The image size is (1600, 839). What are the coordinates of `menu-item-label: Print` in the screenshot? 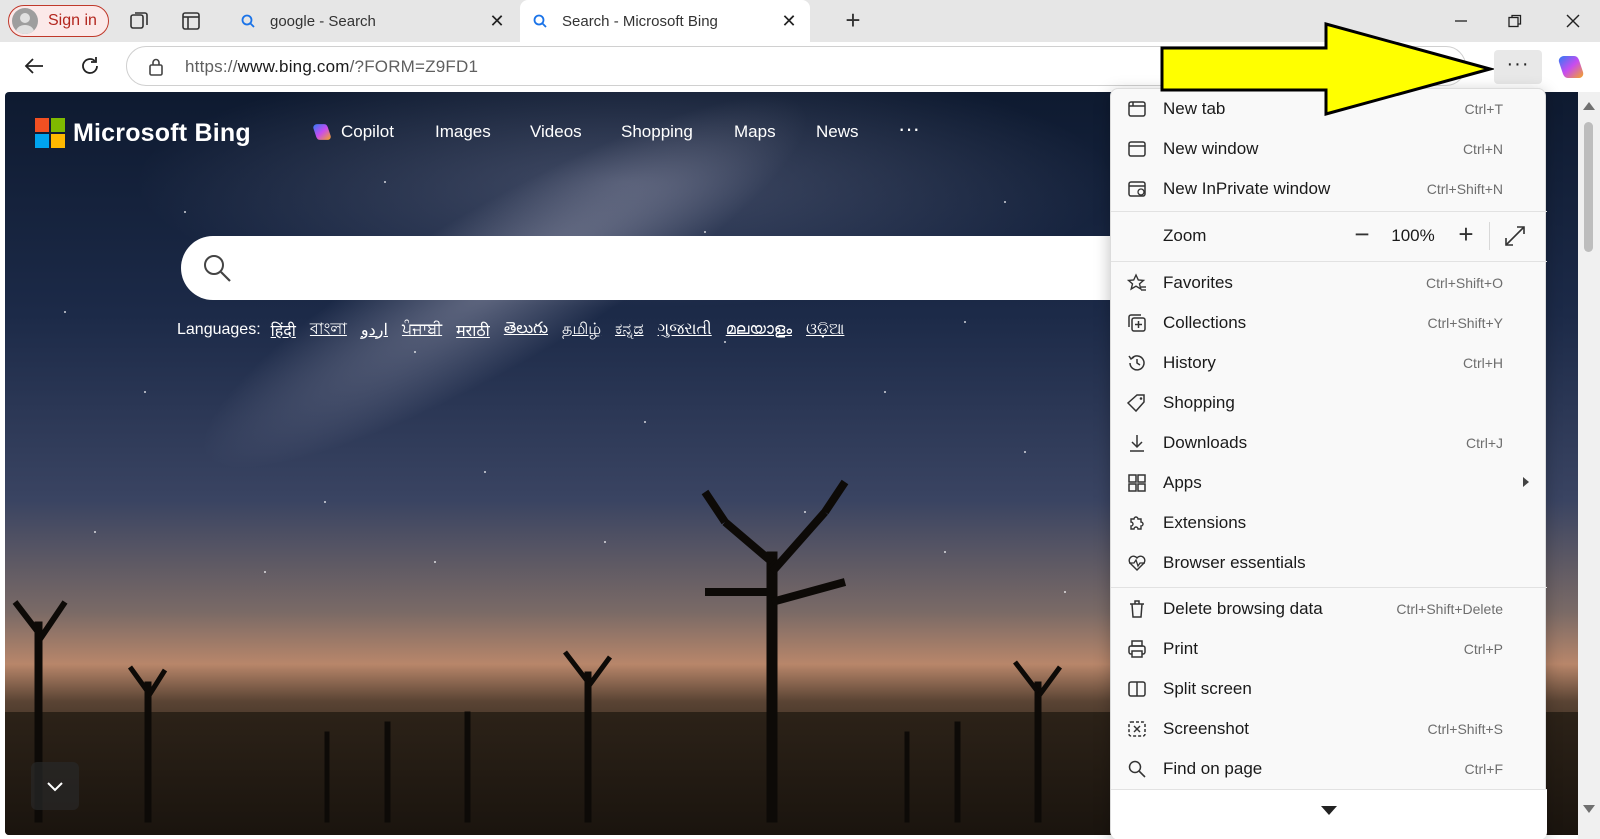 It's located at (1180, 648).